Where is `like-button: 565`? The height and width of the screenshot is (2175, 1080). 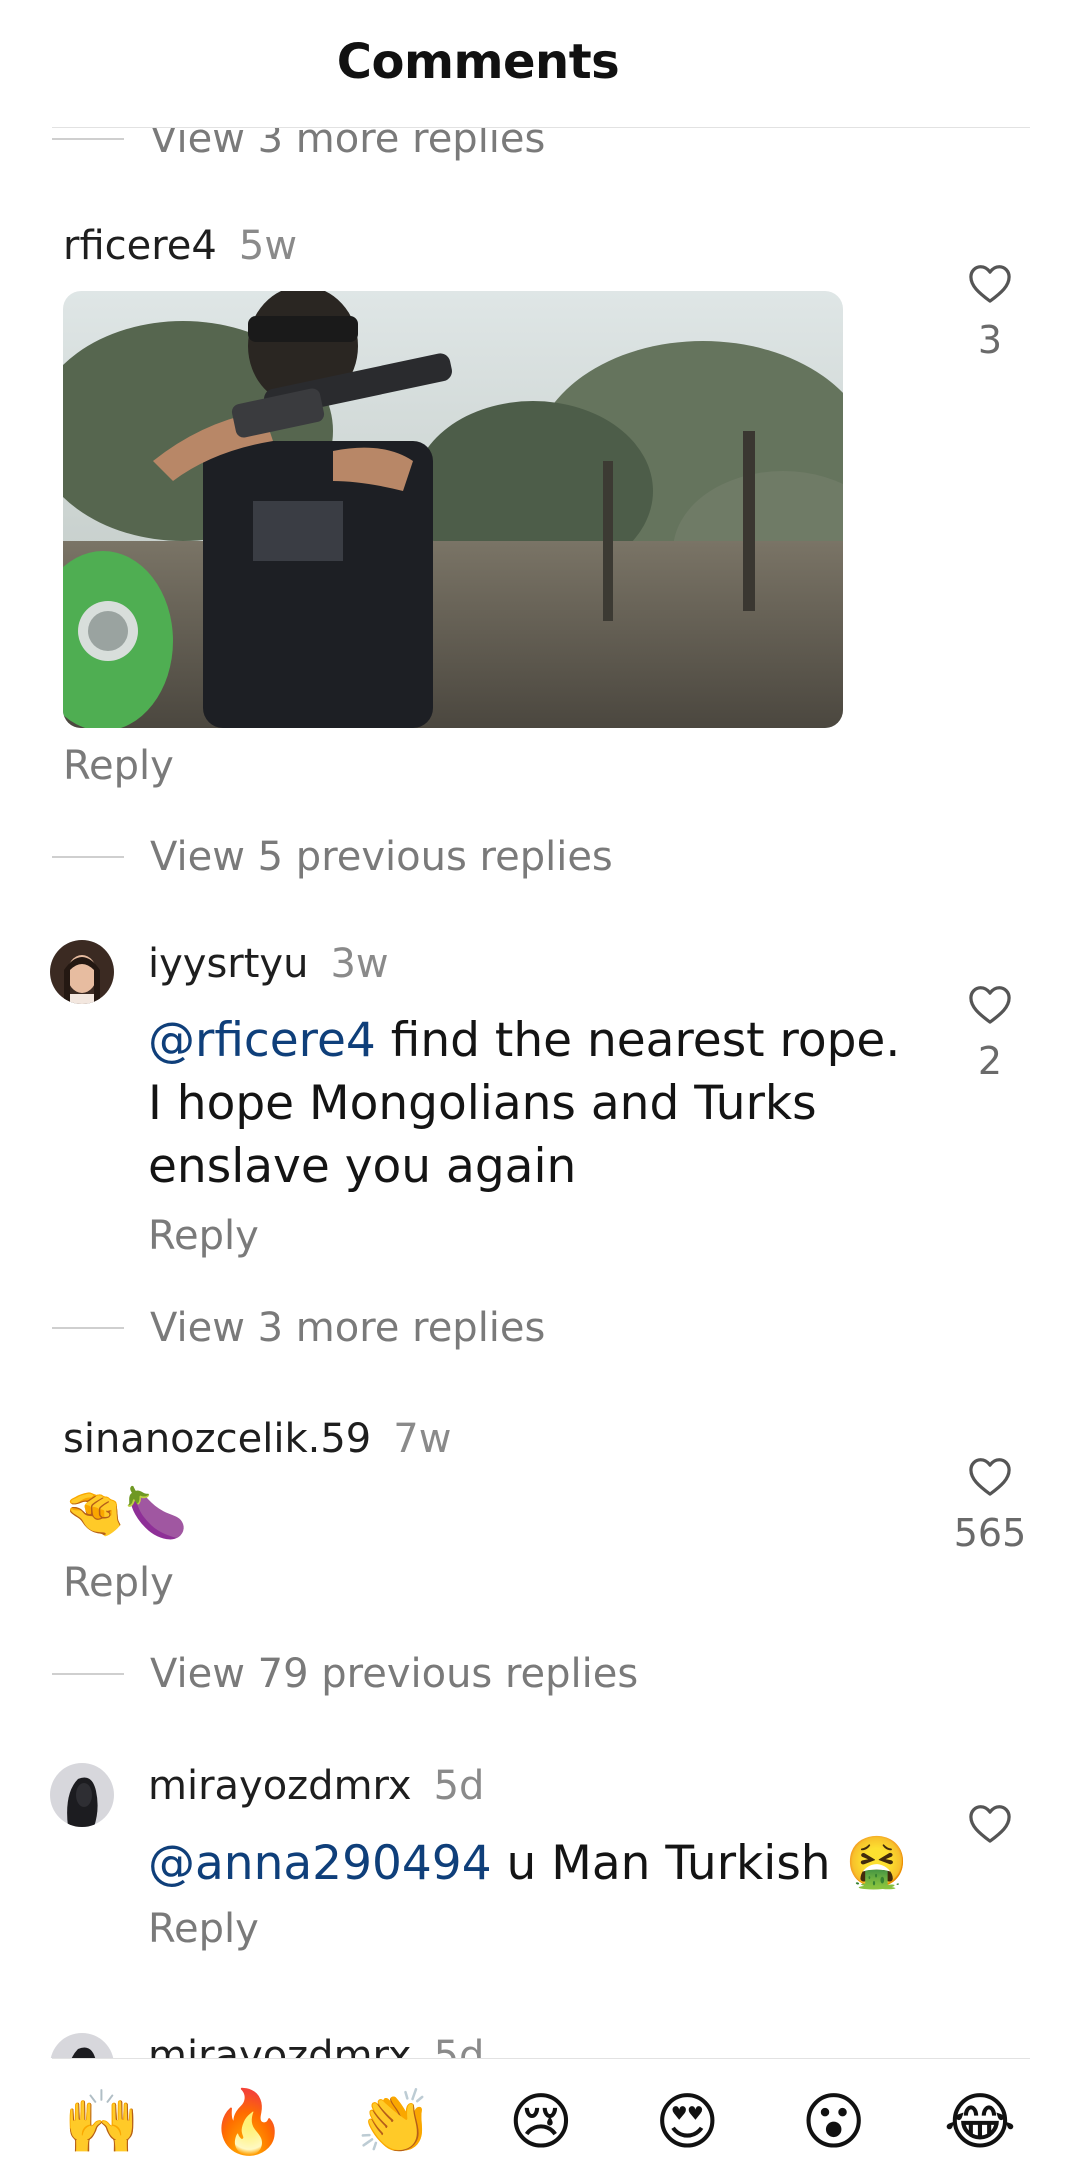
like-button: 565 is located at coordinates (990, 1505).